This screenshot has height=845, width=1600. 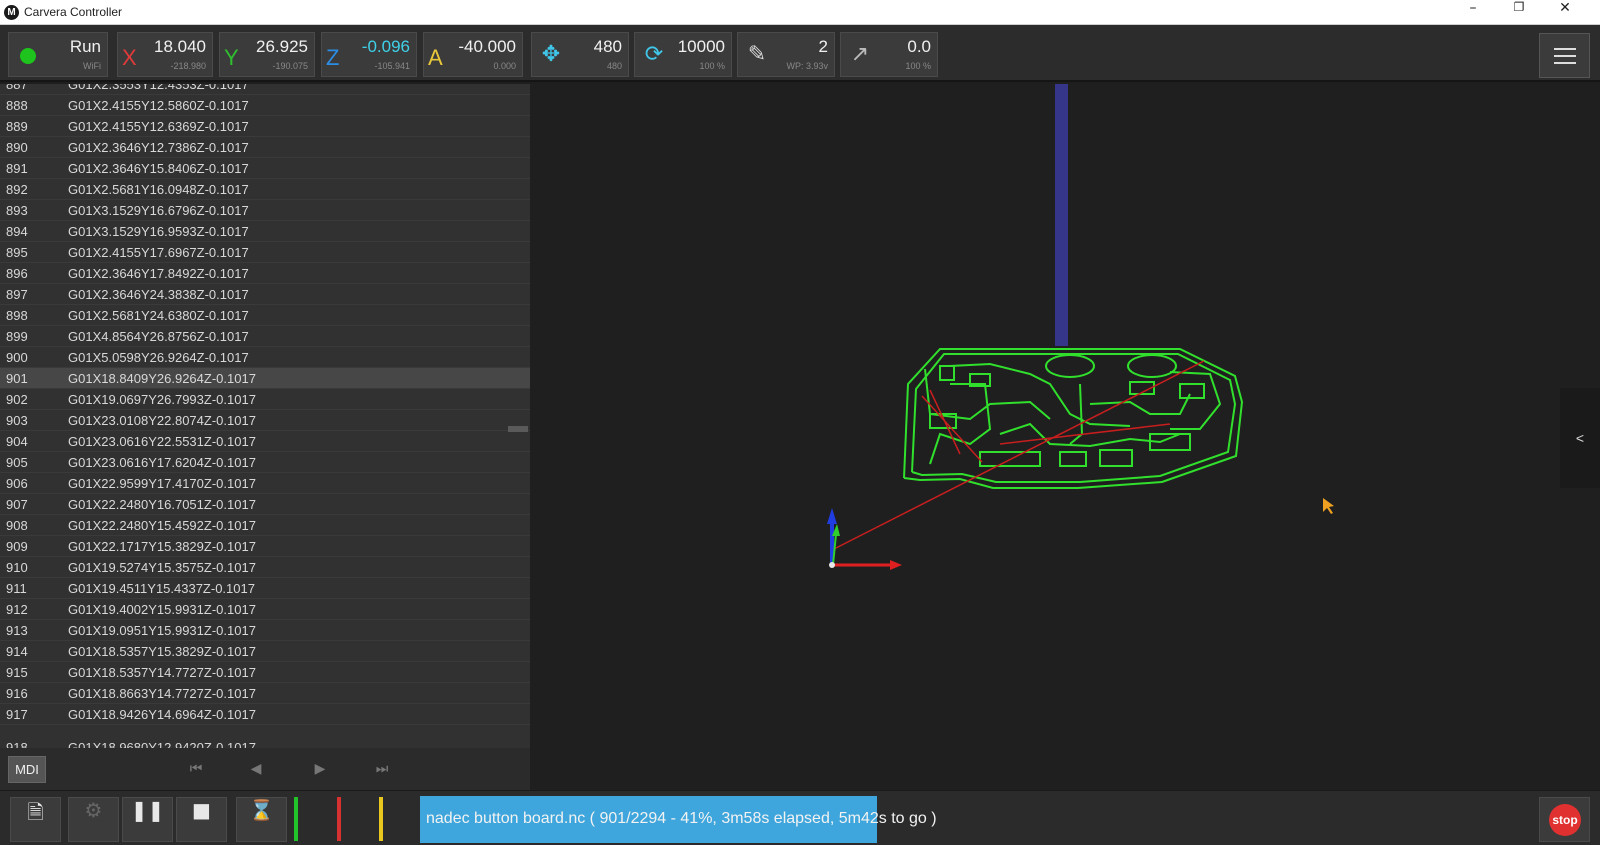 I want to click on gcode-row: 914 G01X18.5357Y15.3829Z-0.1017, so click(x=265, y=651).